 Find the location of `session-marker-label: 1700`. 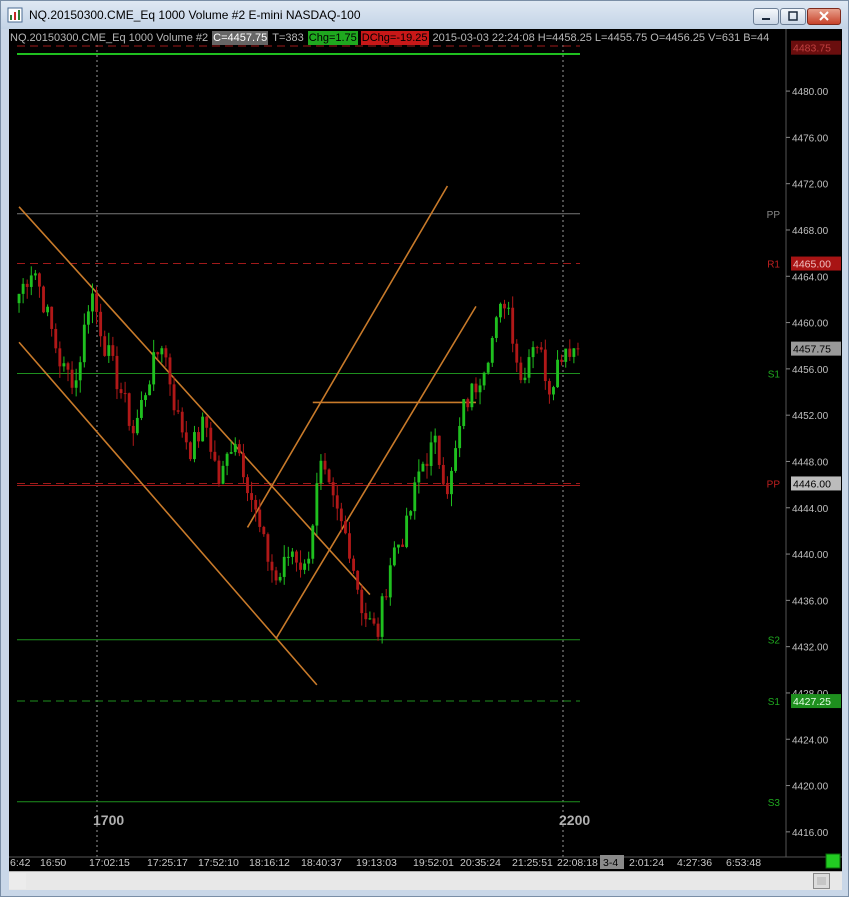

session-marker-label: 1700 is located at coordinates (108, 820).